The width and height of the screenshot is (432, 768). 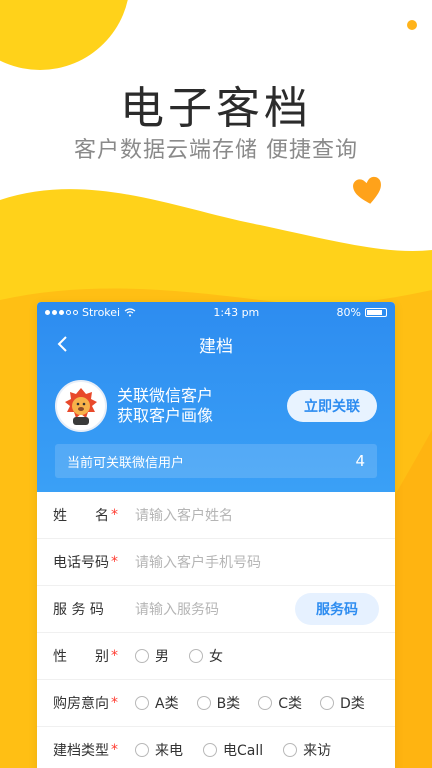 I want to click on battery-percent: 80%, so click(x=348, y=312).